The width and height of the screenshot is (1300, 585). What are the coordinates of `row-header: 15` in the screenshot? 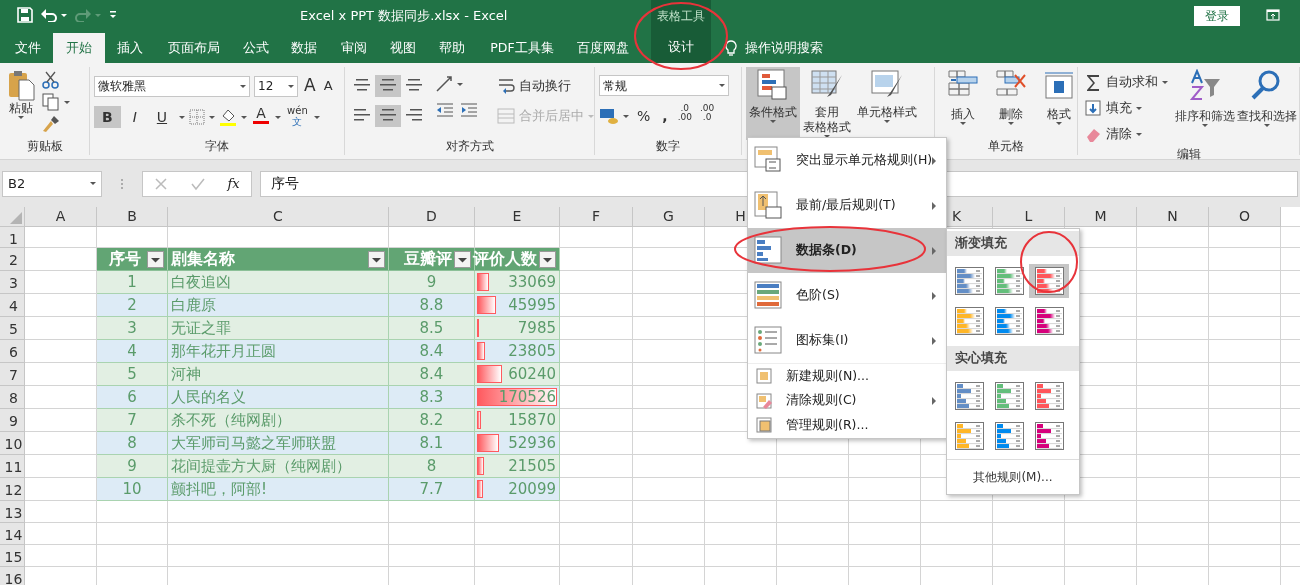 It's located at (12, 556).